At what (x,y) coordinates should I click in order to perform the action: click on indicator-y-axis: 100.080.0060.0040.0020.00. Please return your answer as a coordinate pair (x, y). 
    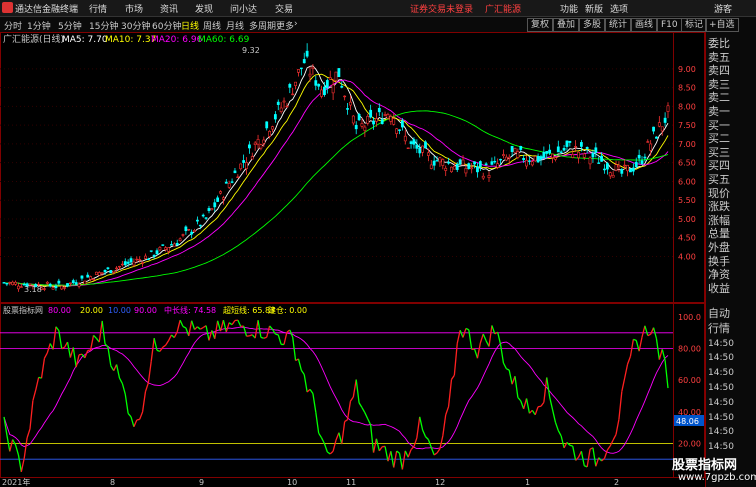
    Looking at the image, I should click on (689, 380).